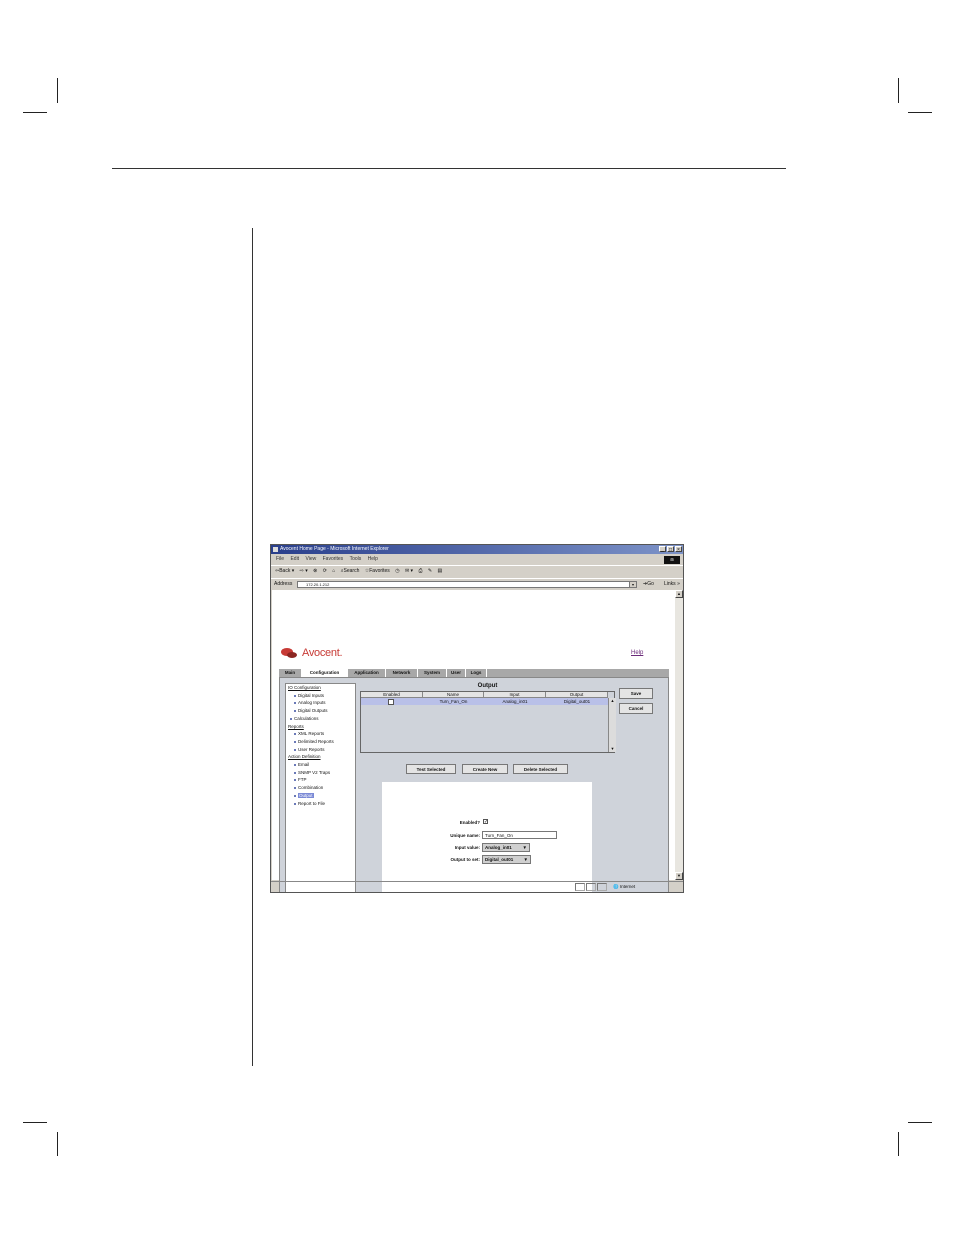 The height and width of the screenshot is (1235, 954). Describe the element at coordinates (637, 653) in the screenshot. I see `help-link: Help` at that location.